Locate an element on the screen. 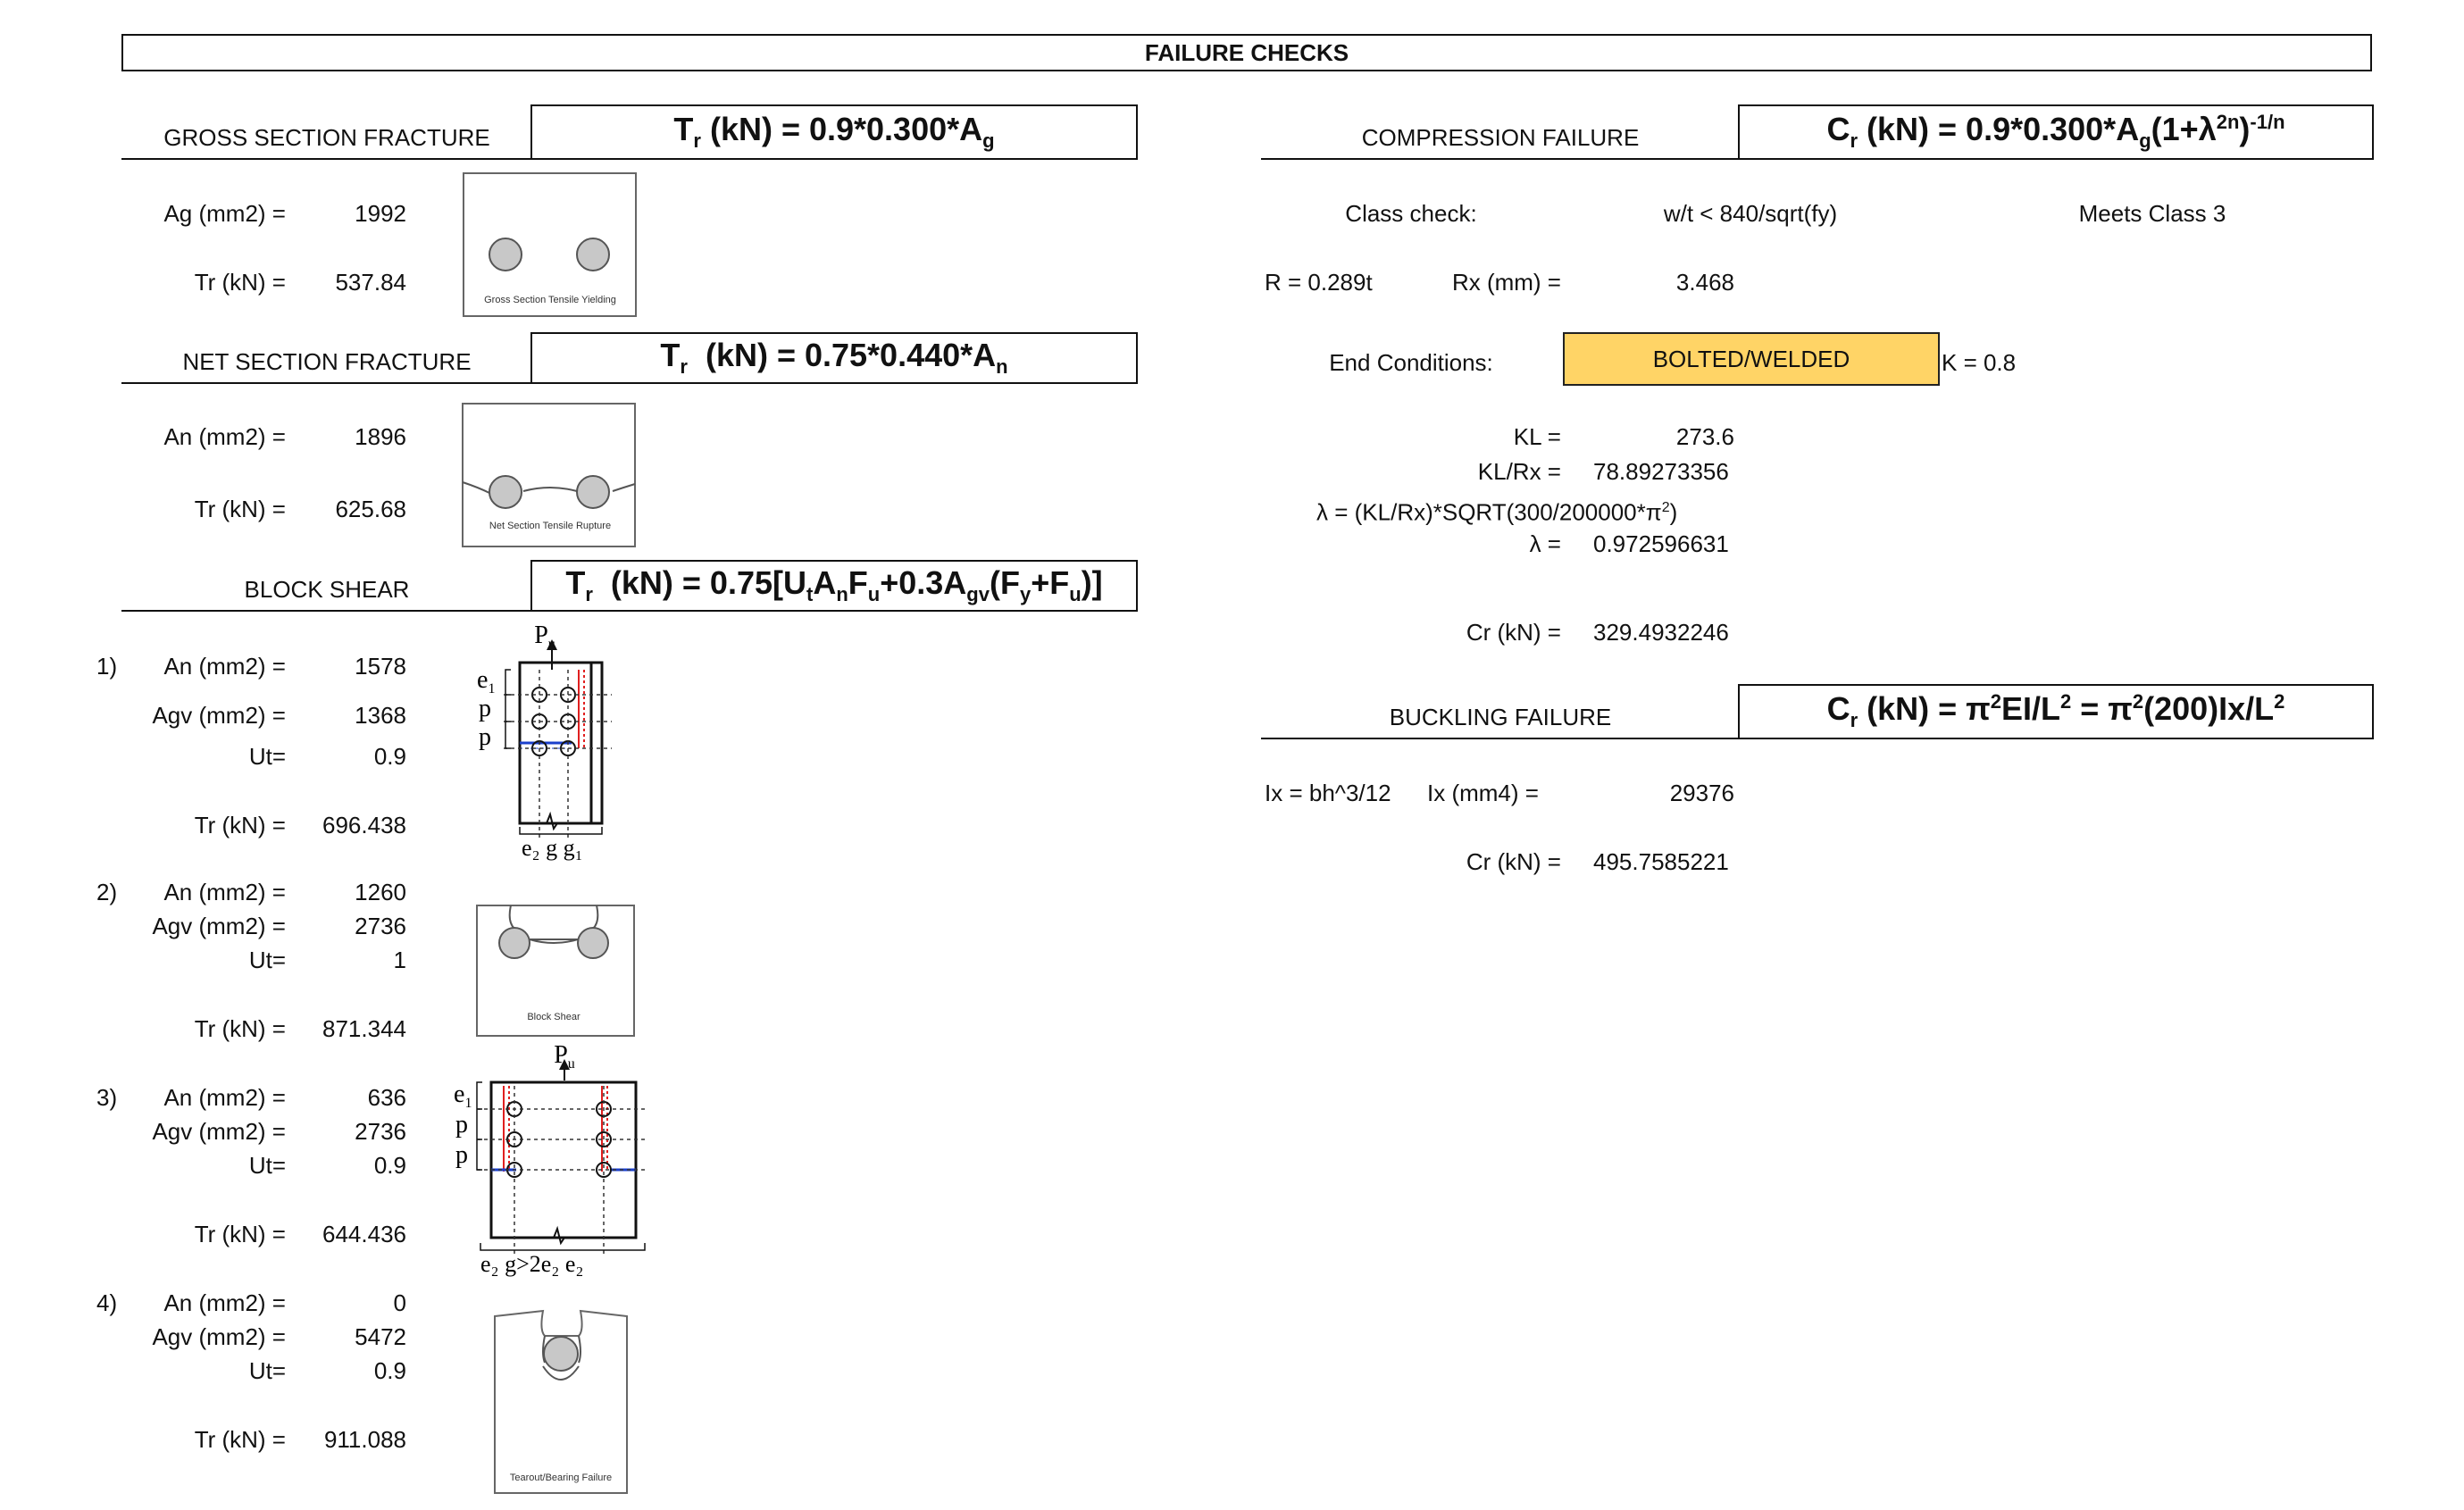 This screenshot has width=2464, height=1510. lambda-value: 0.972596631 is located at coordinates (1661, 543).